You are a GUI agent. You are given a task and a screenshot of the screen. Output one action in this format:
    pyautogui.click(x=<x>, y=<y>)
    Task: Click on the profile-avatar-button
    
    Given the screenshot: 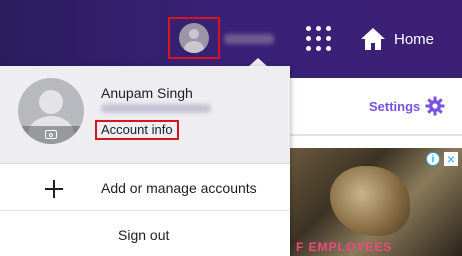 What is the action you would take?
    pyautogui.click(x=194, y=38)
    